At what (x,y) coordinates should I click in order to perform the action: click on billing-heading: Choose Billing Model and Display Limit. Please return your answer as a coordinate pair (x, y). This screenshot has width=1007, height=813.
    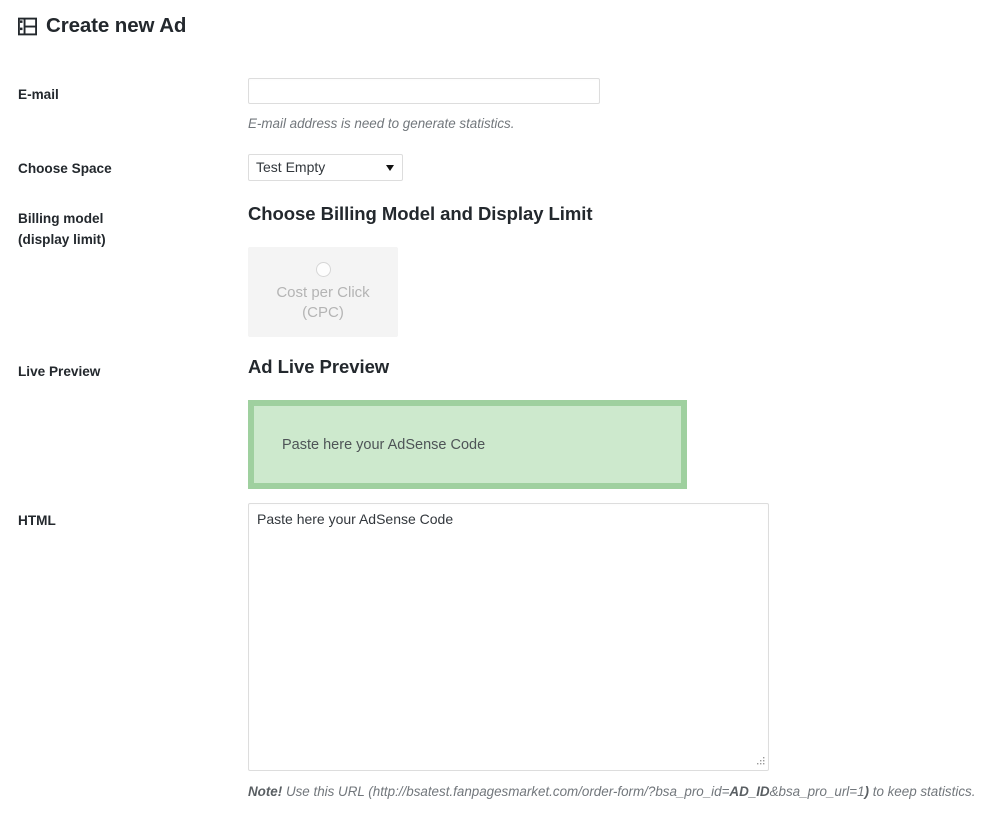
    Looking at the image, I should click on (420, 213).